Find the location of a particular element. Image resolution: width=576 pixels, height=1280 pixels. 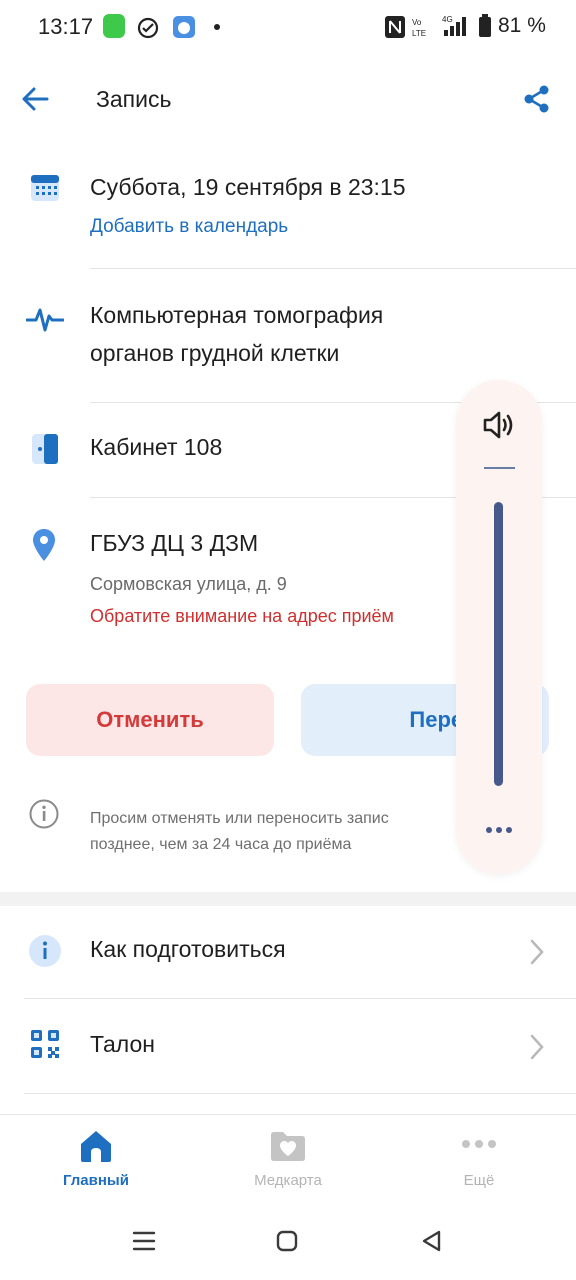

notice-line2: позднее, чем за 24 часа до приёма is located at coordinates (221, 844).